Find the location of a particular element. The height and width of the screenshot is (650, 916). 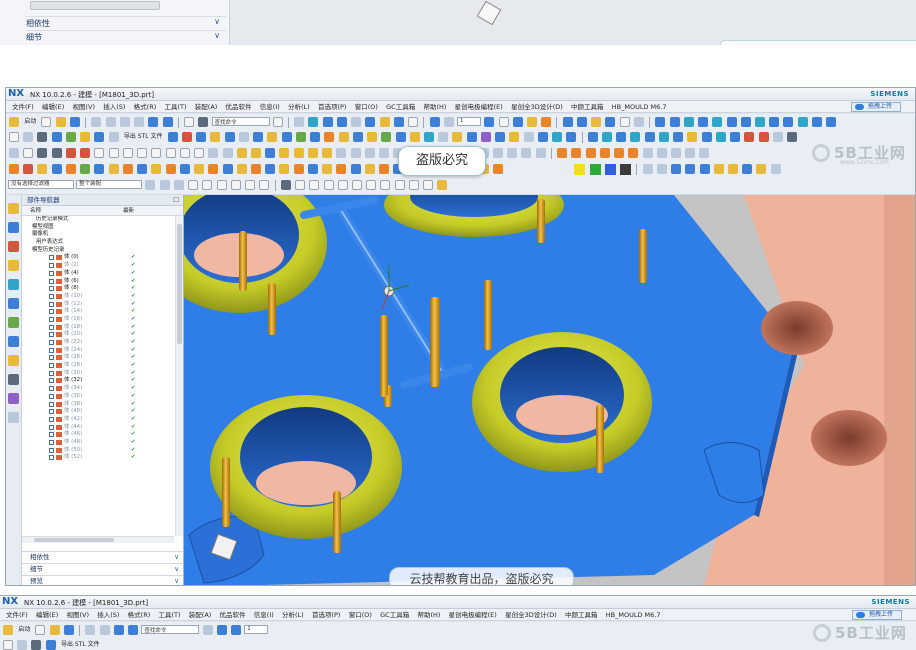

tree-item-body: 体 (6) ✔ is located at coordinates (98, 282).